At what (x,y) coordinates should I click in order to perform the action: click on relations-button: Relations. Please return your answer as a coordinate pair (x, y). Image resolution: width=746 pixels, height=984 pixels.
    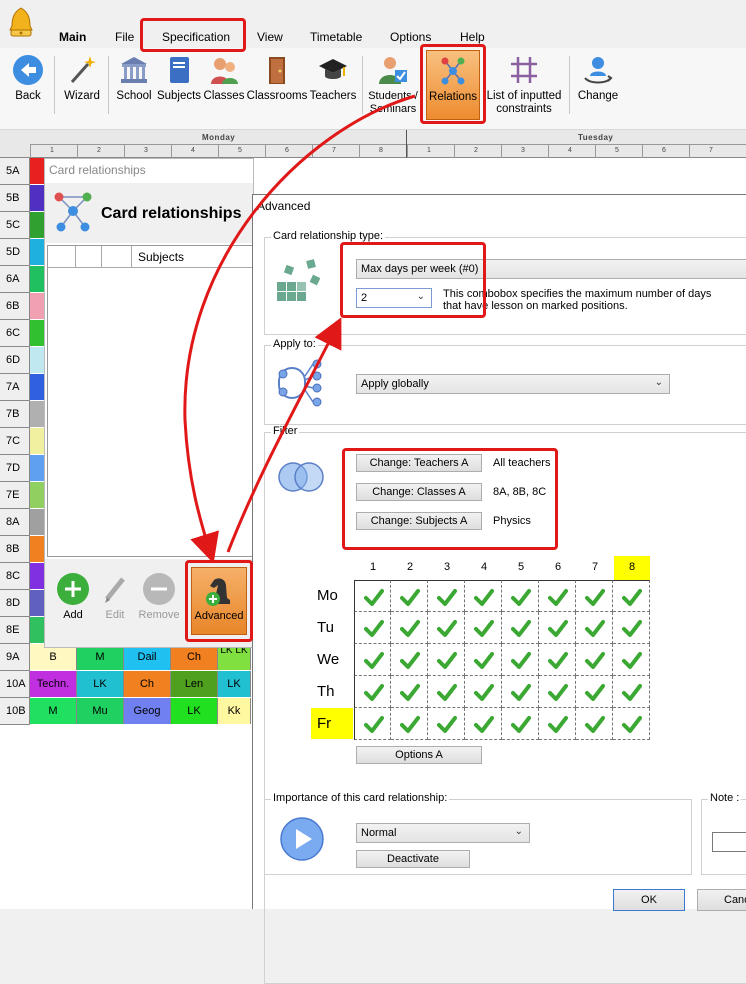
    Looking at the image, I should click on (453, 85).